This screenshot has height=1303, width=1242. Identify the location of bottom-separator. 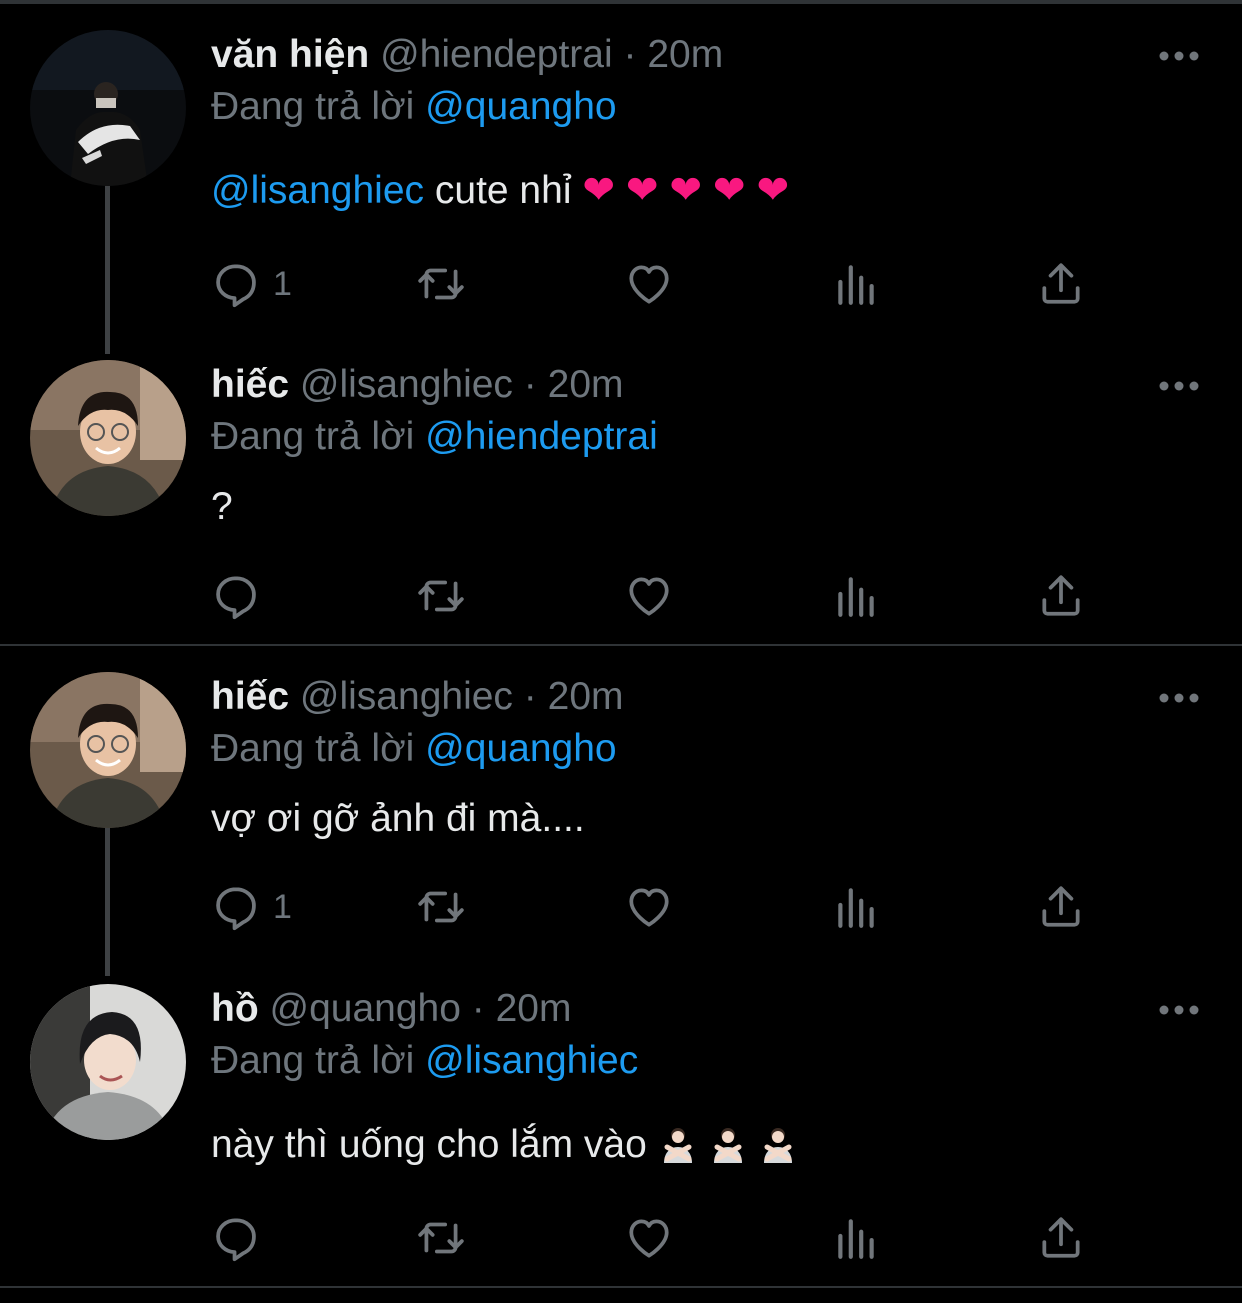
(621, 1287).